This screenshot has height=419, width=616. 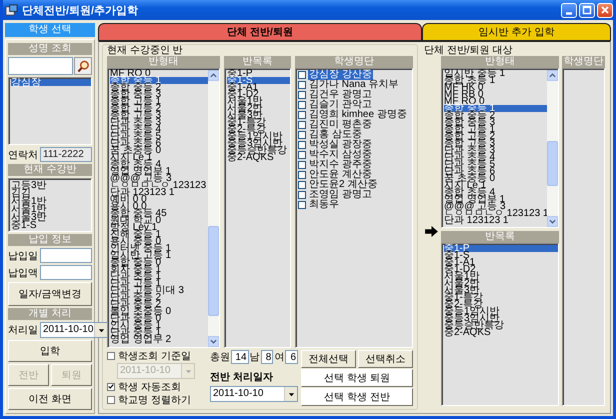 What do you see at coordinates (260, 31) in the screenshot?
I see `tab: 단체 전반/퇴원` at bounding box center [260, 31].